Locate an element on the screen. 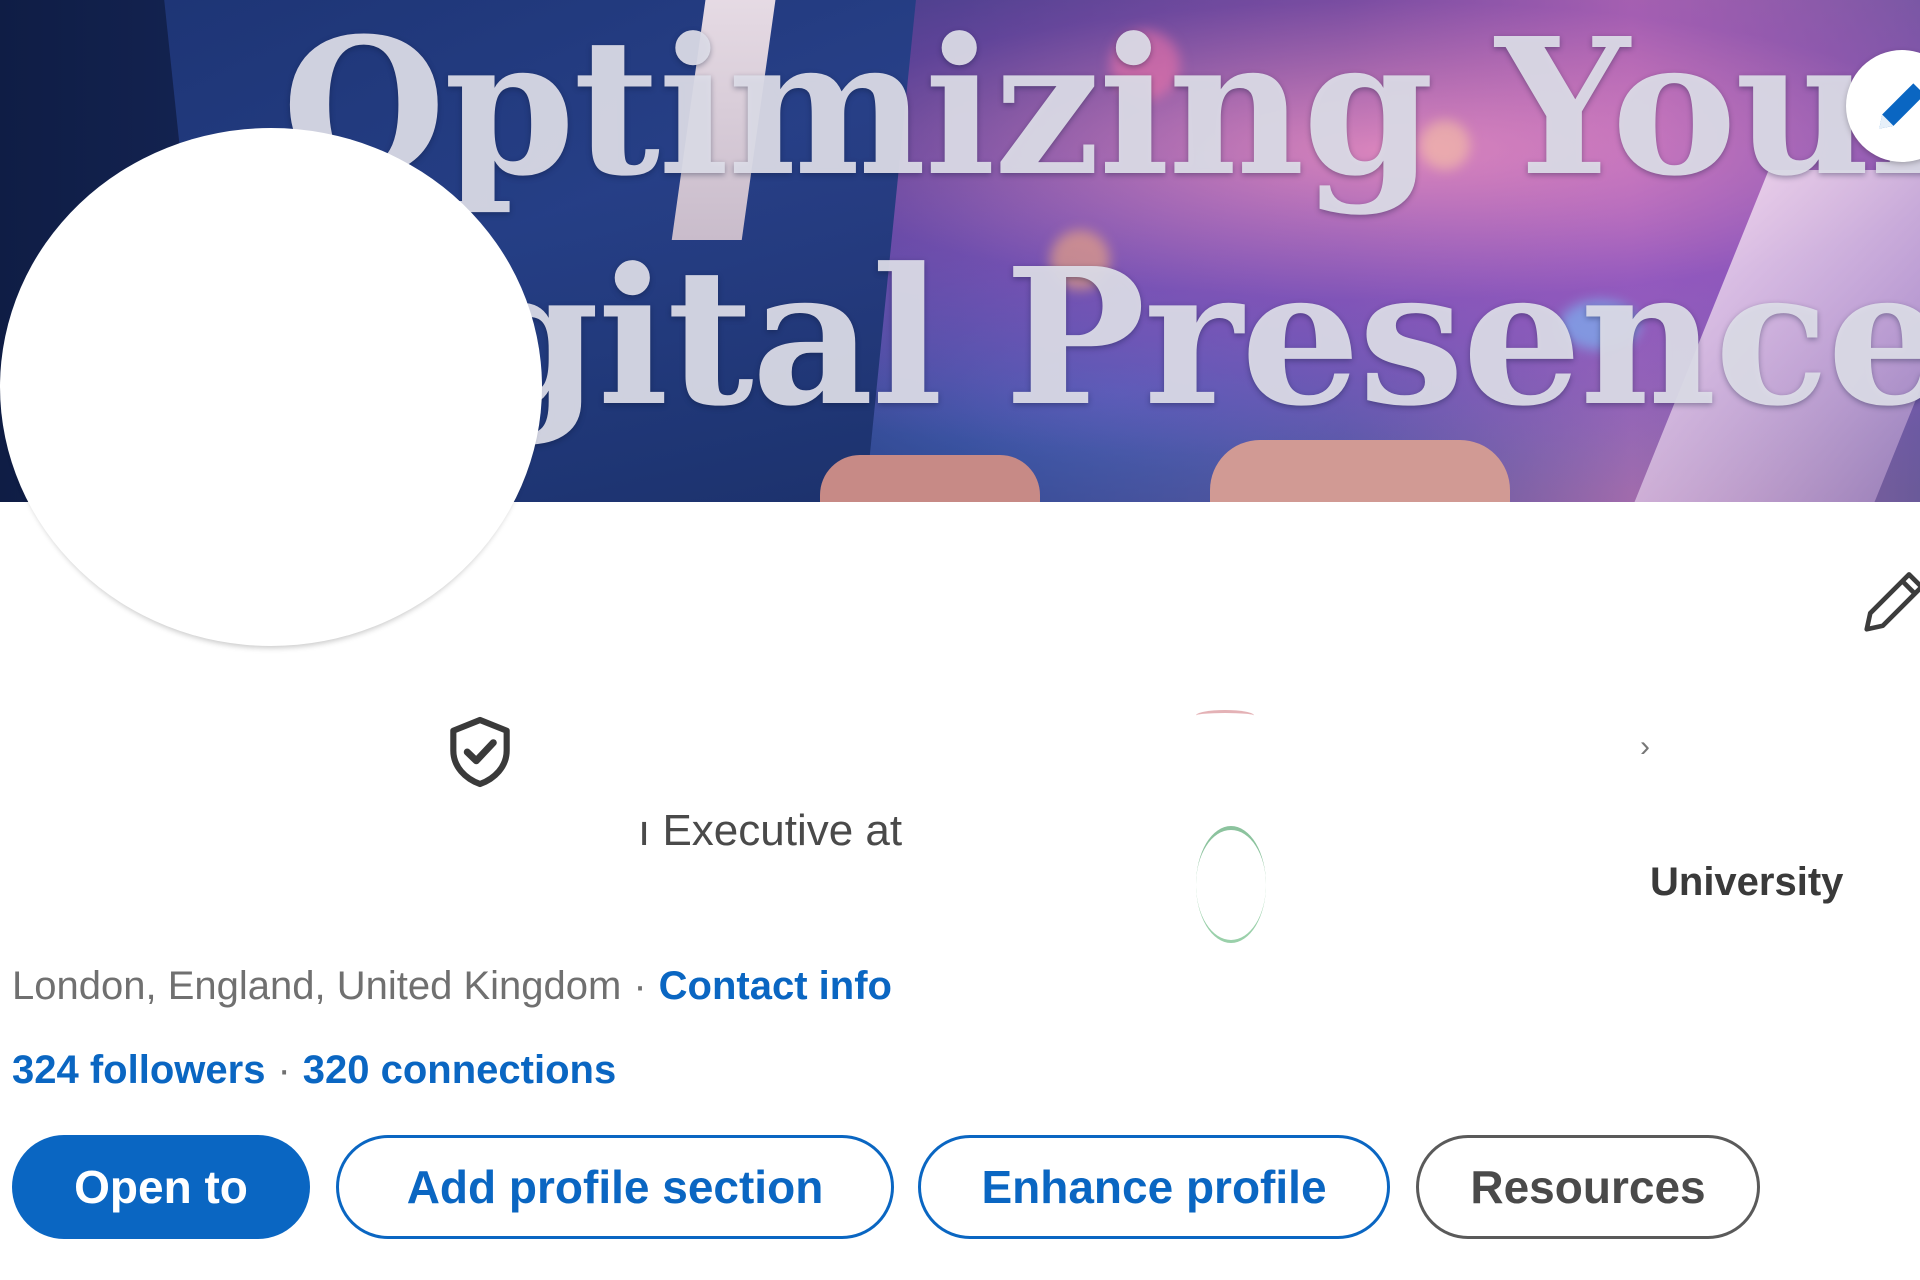  banner-laptop-shape is located at coordinates (1775, 336).